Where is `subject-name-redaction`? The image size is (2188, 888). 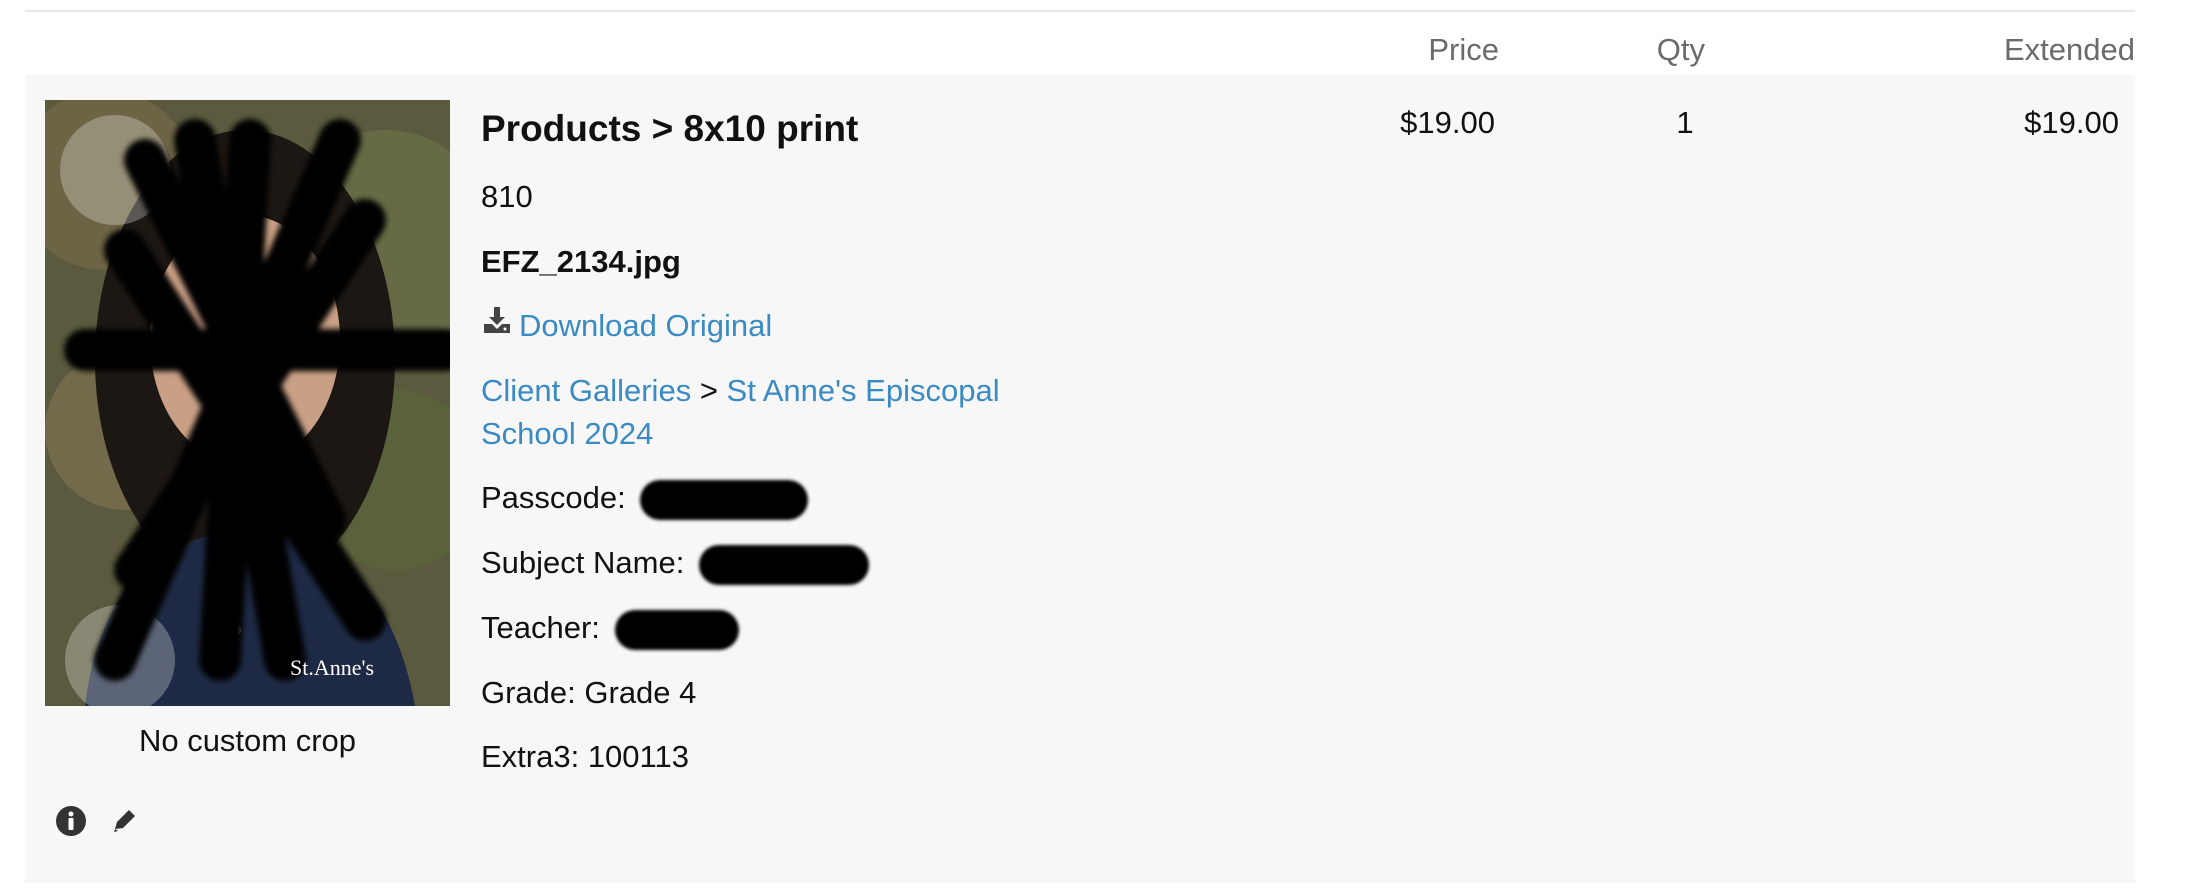
subject-name-redaction is located at coordinates (783, 564).